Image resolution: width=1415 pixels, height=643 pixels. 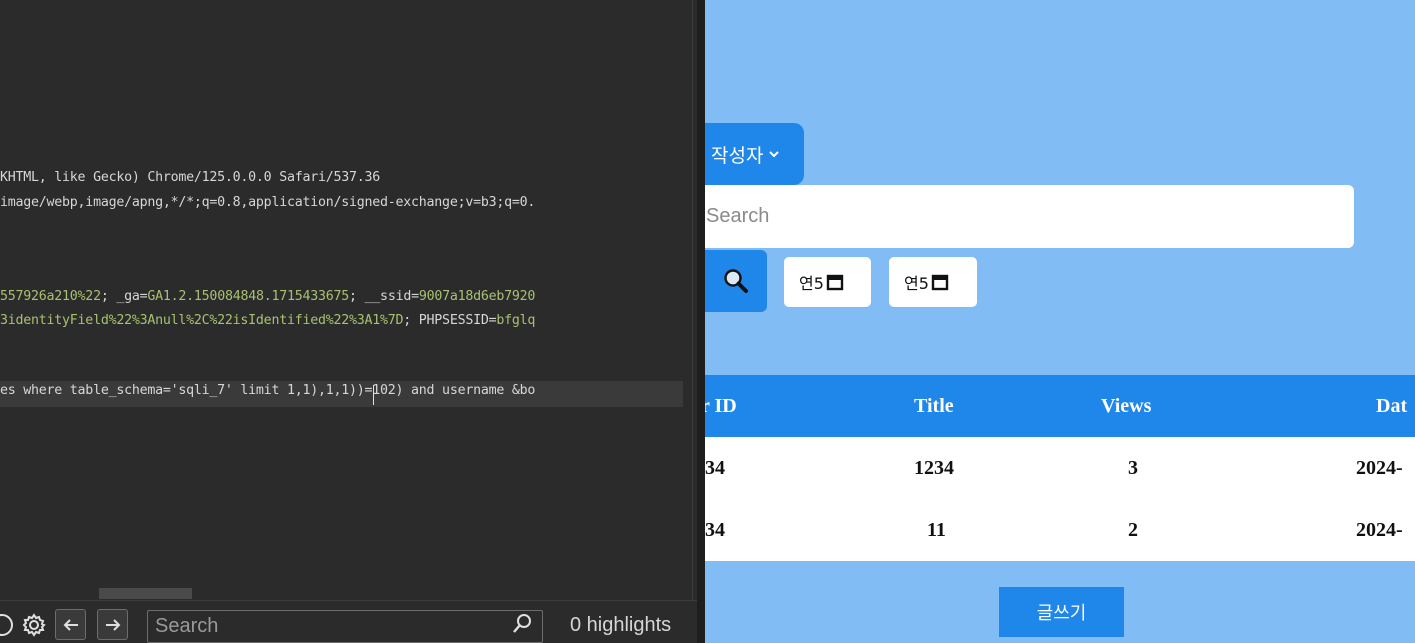 I want to click on header-title: Title, so click(x=934, y=406).